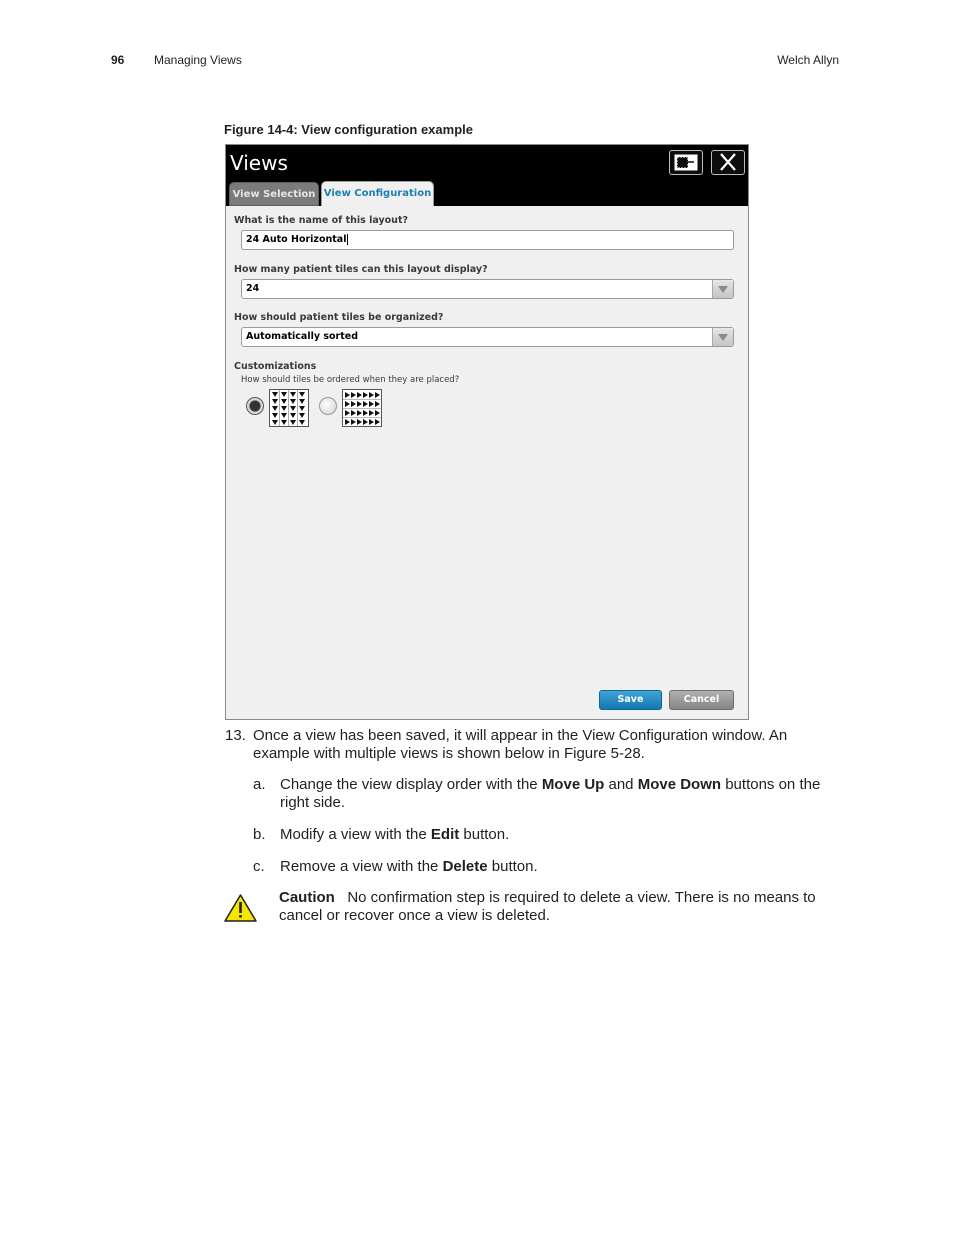 Image resolution: width=954 pixels, height=1235 pixels. Describe the element at coordinates (808, 60) in the screenshot. I see `brand-name: Welch Allyn` at that location.